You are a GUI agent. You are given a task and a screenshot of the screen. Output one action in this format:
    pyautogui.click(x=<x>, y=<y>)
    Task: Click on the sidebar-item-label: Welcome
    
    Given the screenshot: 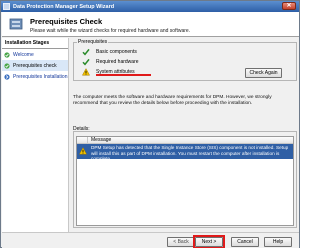 What is the action you would take?
    pyautogui.click(x=23, y=54)
    